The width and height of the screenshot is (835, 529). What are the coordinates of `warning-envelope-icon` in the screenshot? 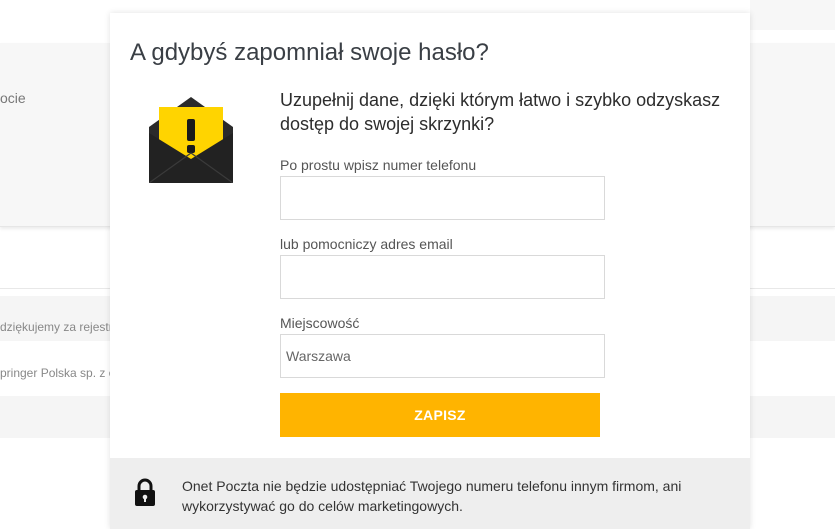 It's located at (191, 140).